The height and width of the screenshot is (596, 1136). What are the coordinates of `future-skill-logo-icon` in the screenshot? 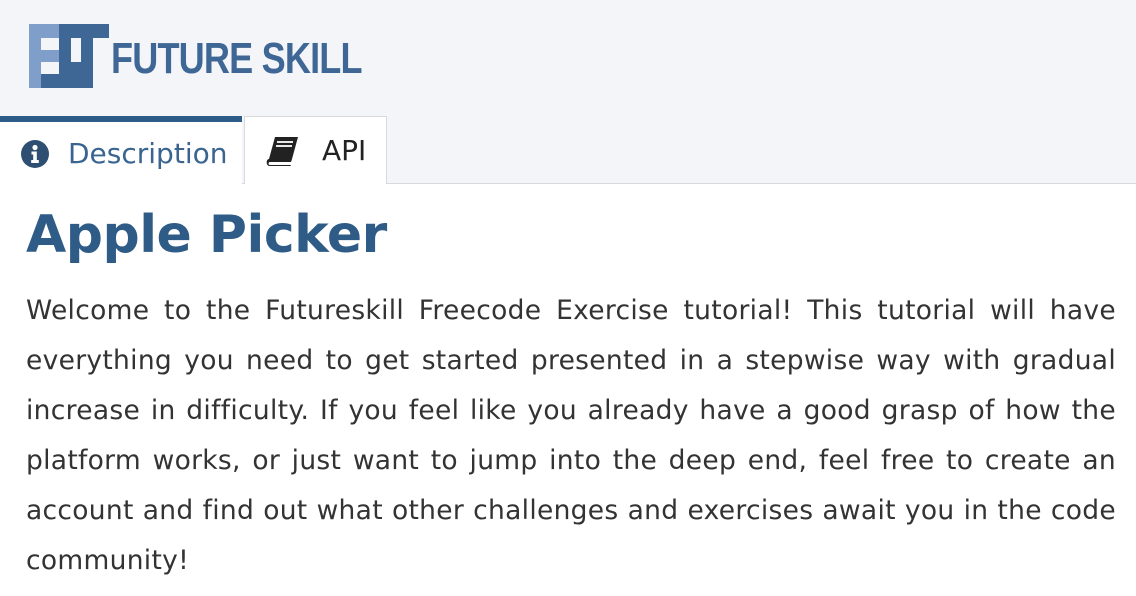 It's located at (69, 56).